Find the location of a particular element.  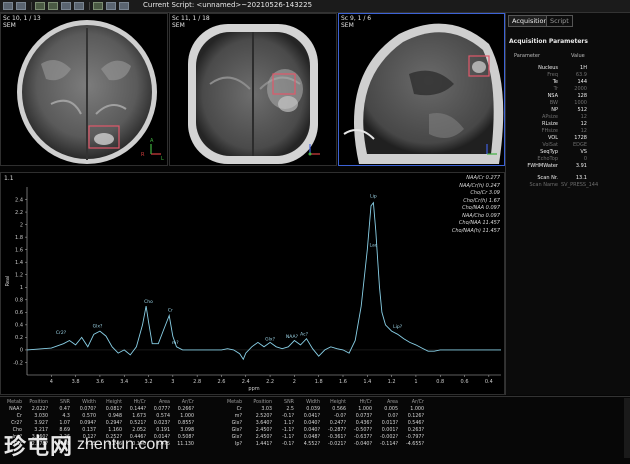

param-row: NP 512 is located at coordinates (568, 110).